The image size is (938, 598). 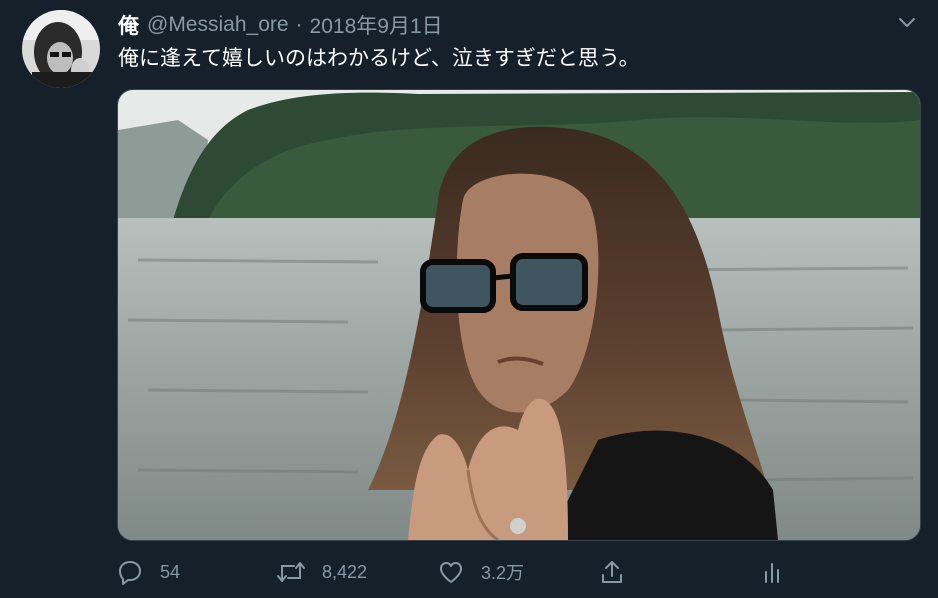 What do you see at coordinates (451, 572) in the screenshot?
I see `heart-icon` at bounding box center [451, 572].